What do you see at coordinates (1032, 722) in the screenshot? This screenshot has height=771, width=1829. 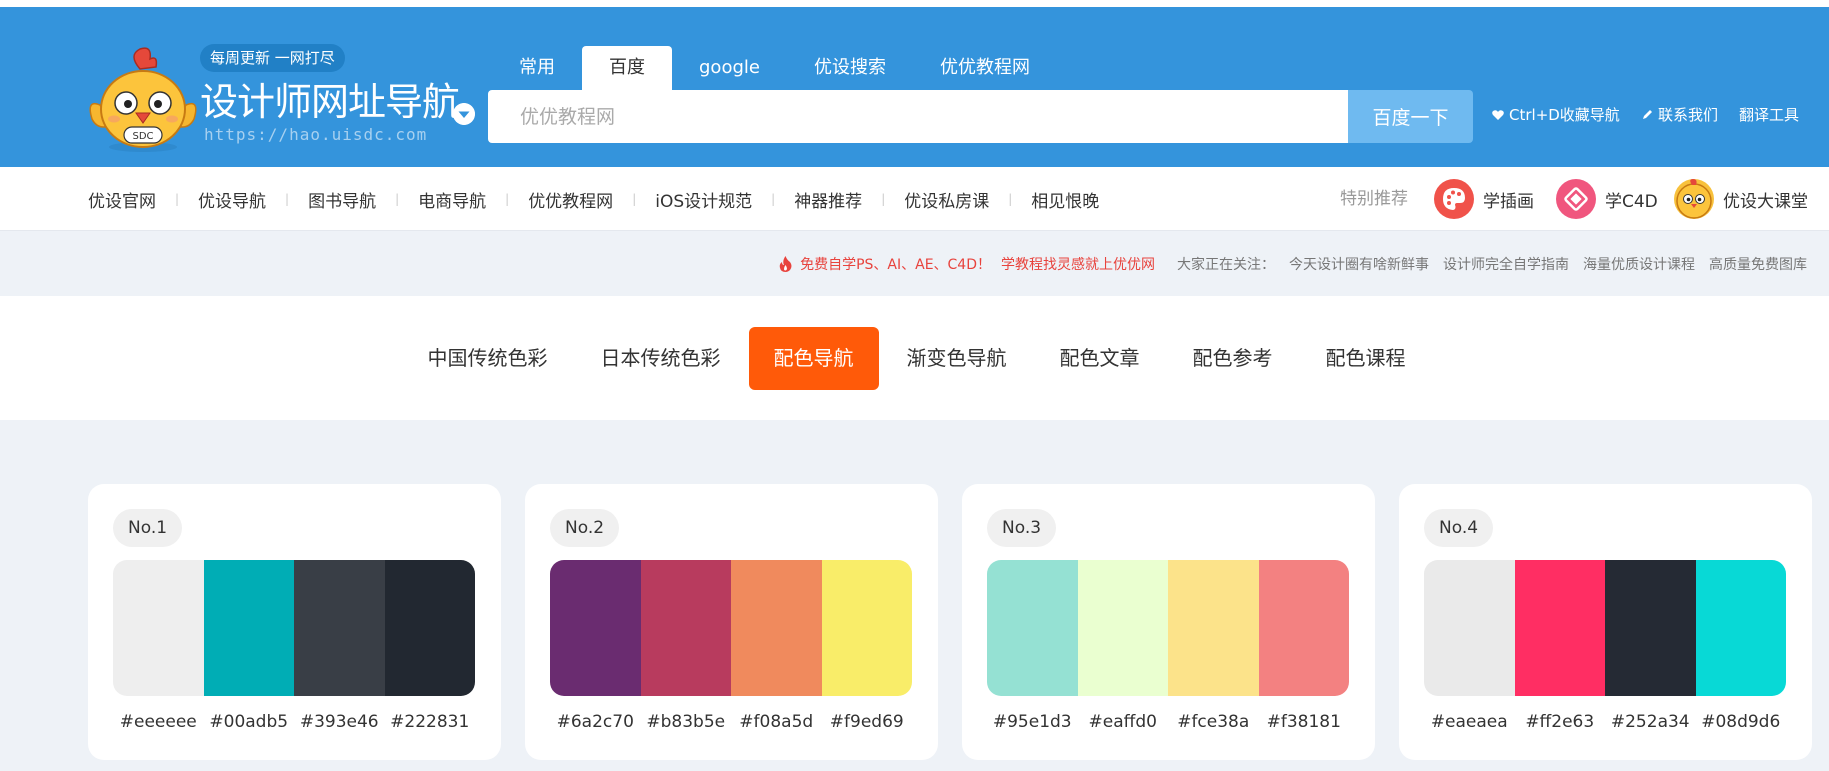 I see `color-hex-code: #95e1d3` at bounding box center [1032, 722].